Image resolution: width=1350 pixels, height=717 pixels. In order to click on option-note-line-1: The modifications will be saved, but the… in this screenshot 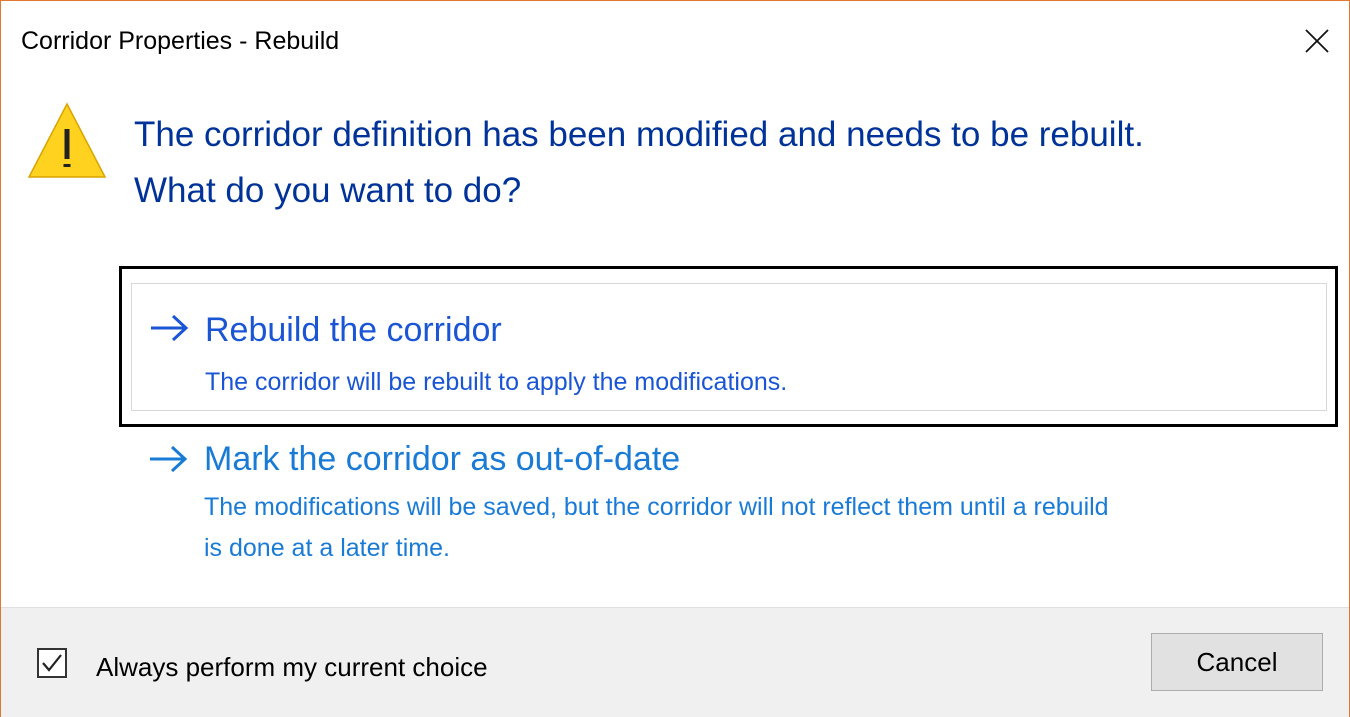, I will do `click(656, 507)`.